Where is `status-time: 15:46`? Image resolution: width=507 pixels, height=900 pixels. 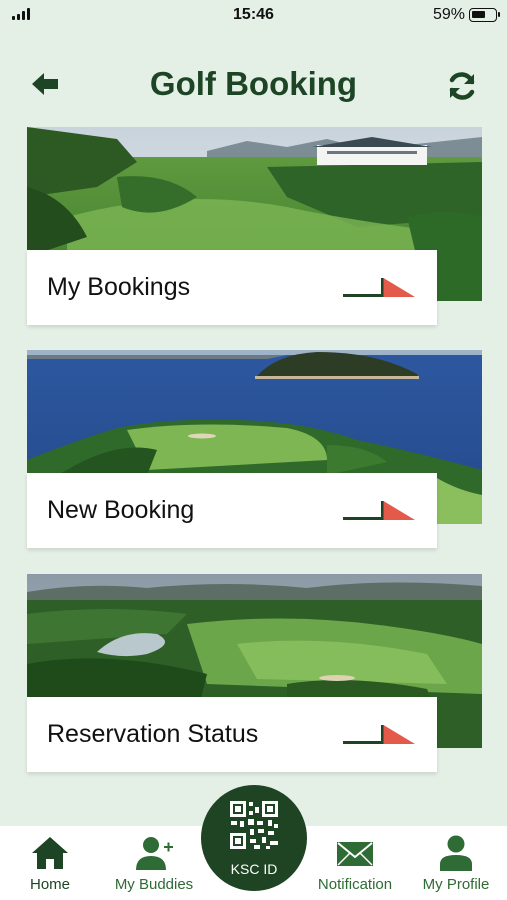
status-time: 15:46 is located at coordinates (253, 14).